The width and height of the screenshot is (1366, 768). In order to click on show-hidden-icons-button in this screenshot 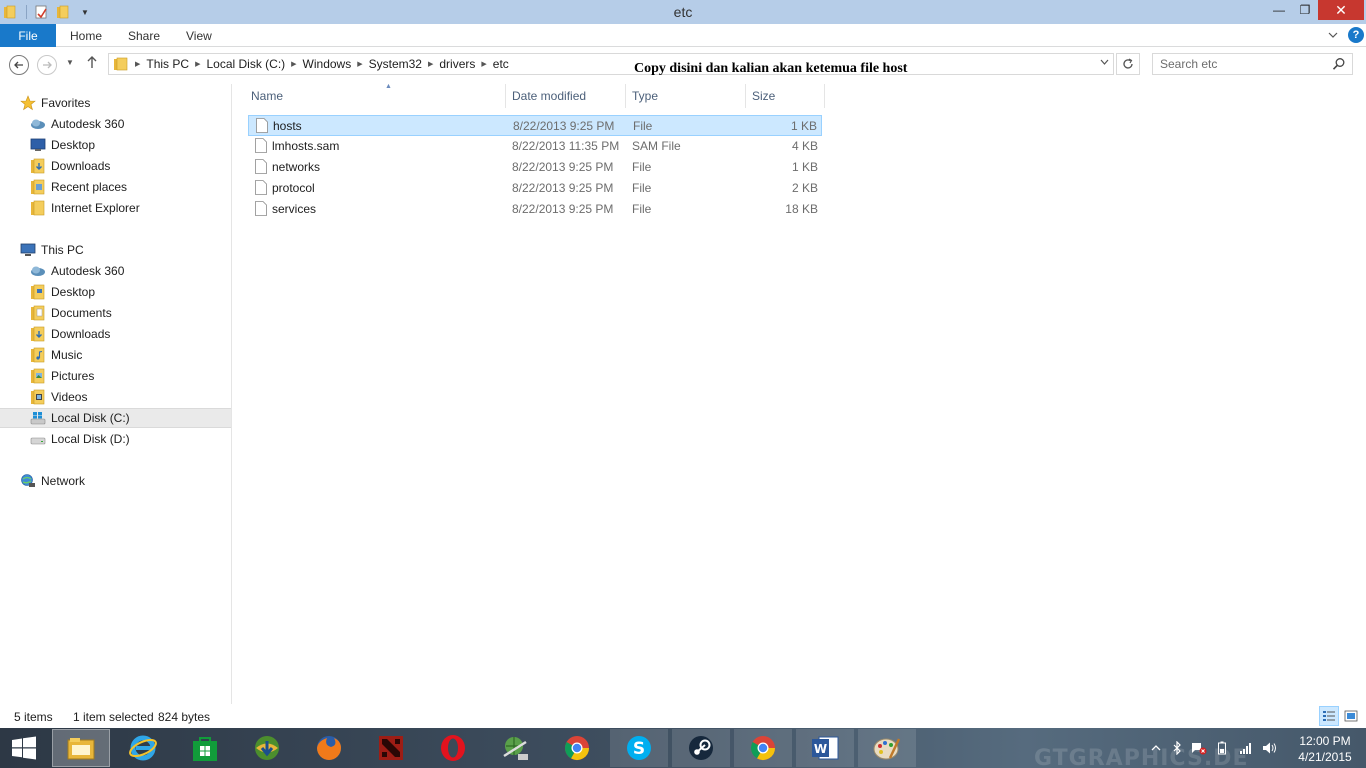, I will do `click(1156, 748)`.